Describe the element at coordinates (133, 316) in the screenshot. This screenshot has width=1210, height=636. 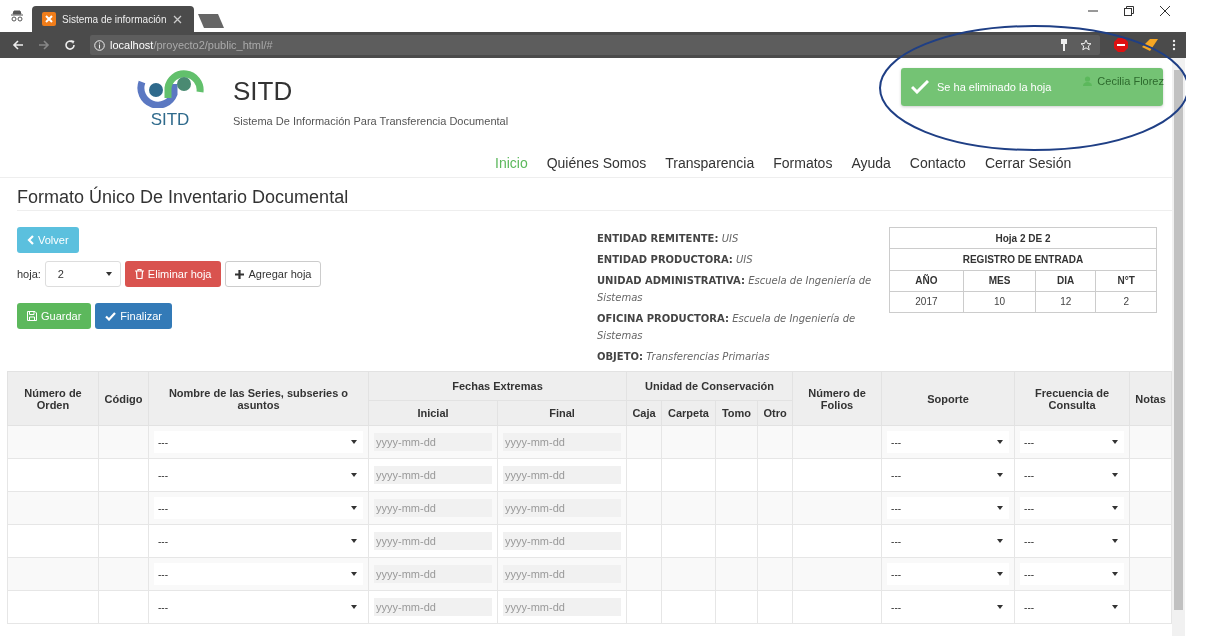
I see `finish-button: Finalizar` at that location.